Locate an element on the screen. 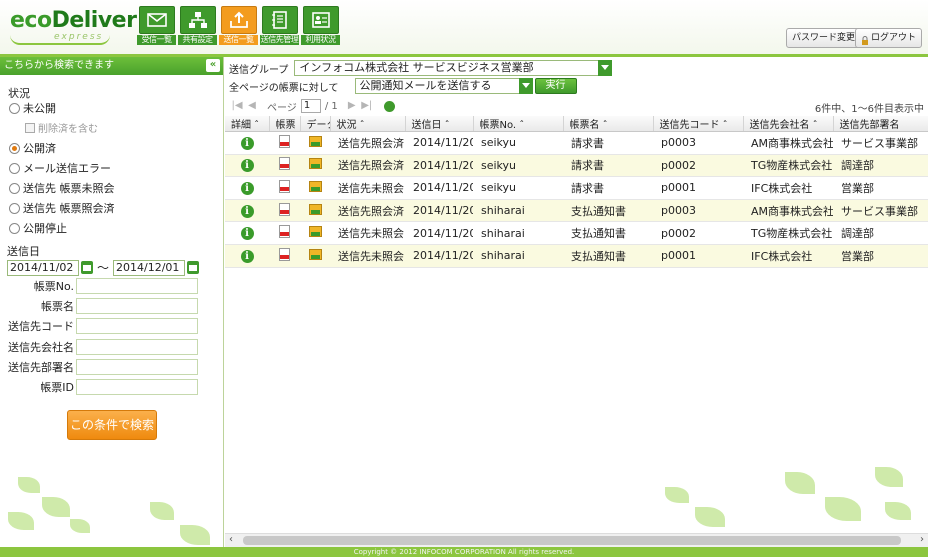 This screenshot has width=928, height=557. last-page-icon: ▶| is located at coordinates (367, 106).